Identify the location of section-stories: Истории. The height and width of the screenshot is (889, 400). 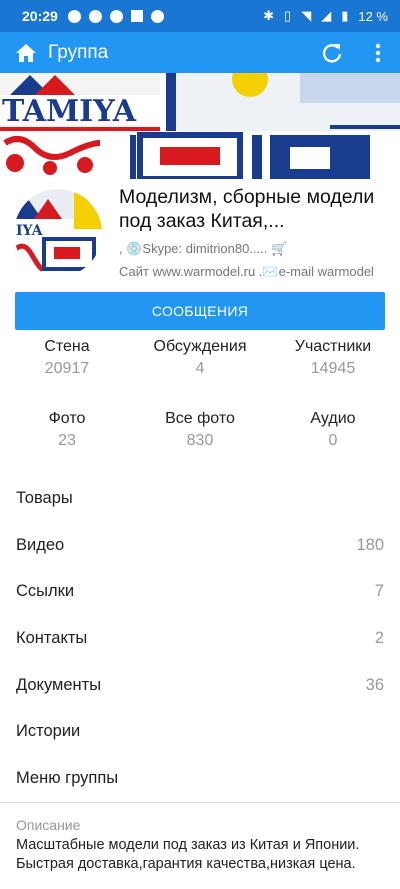
(200, 731).